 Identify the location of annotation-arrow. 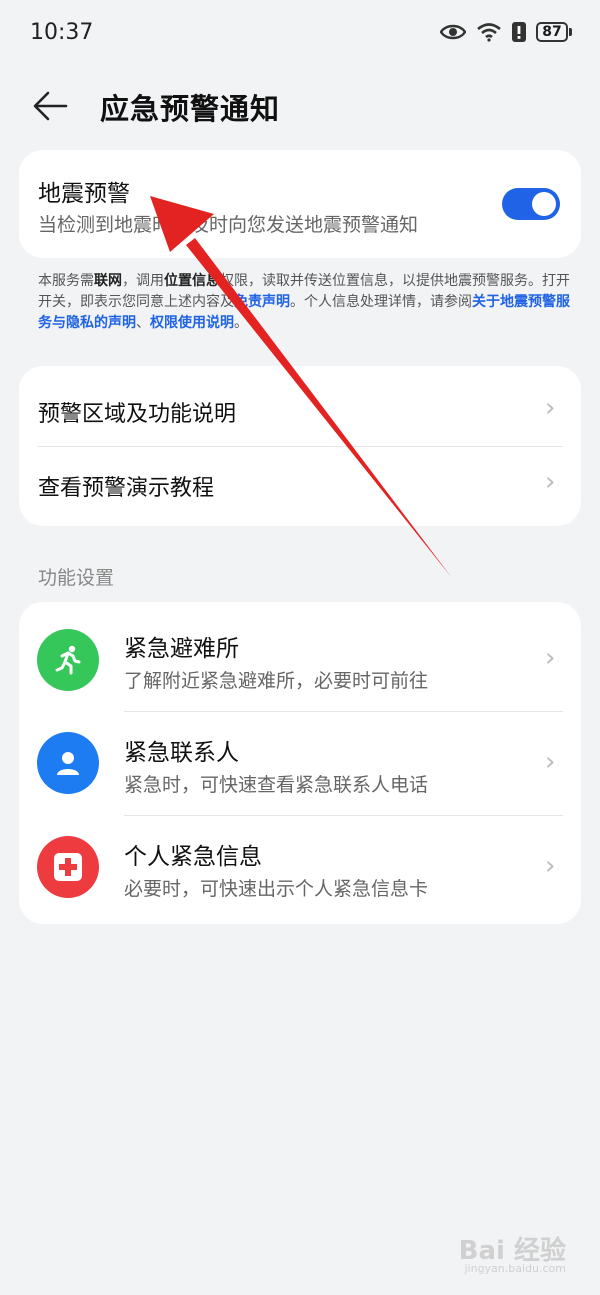
(301, 387).